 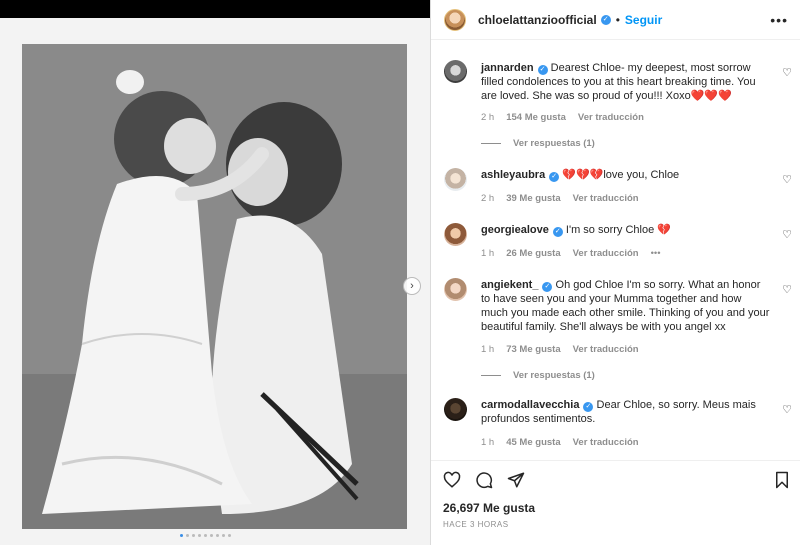 I want to click on comment-meta: 2 h 154 Me gusta Ver traducción, so click(x=562, y=117).